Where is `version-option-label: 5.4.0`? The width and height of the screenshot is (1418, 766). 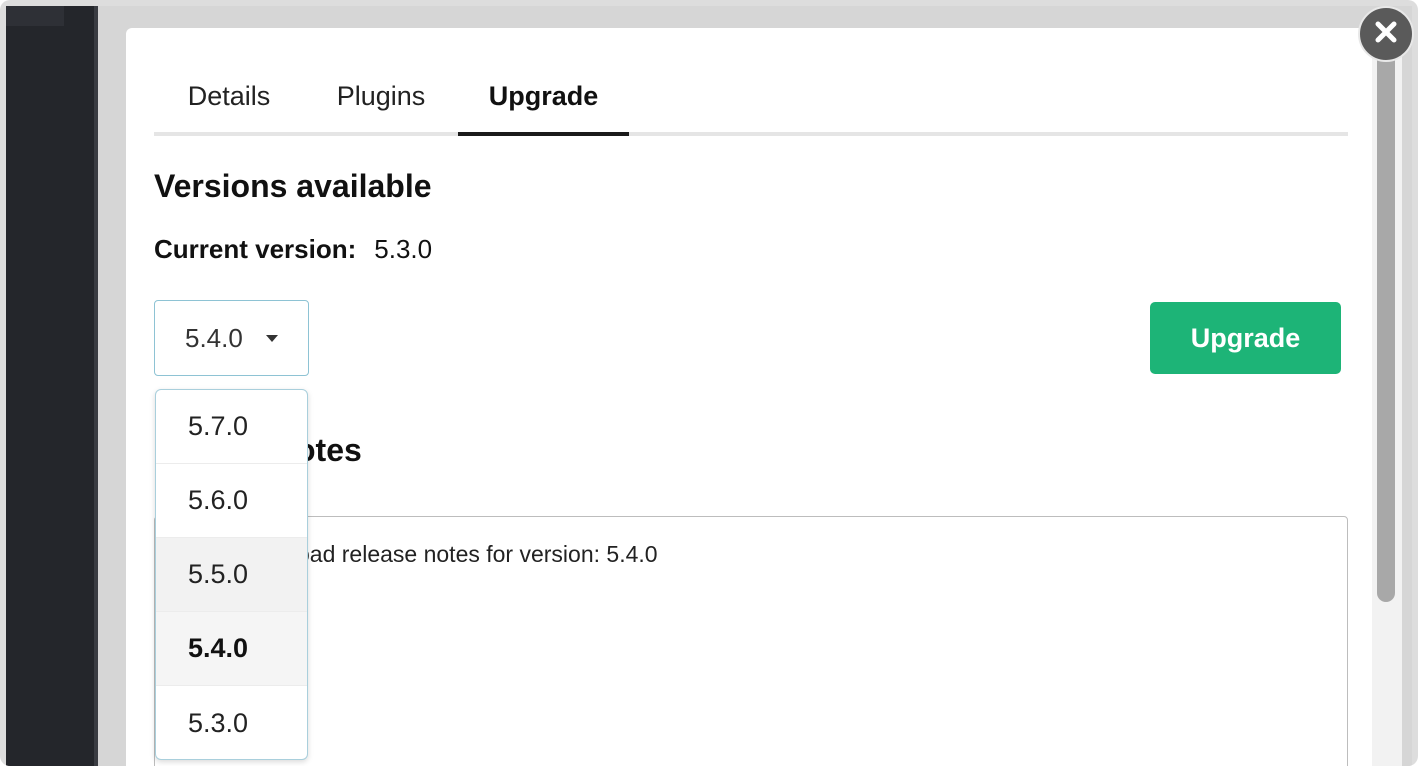 version-option-label: 5.4.0 is located at coordinates (218, 648).